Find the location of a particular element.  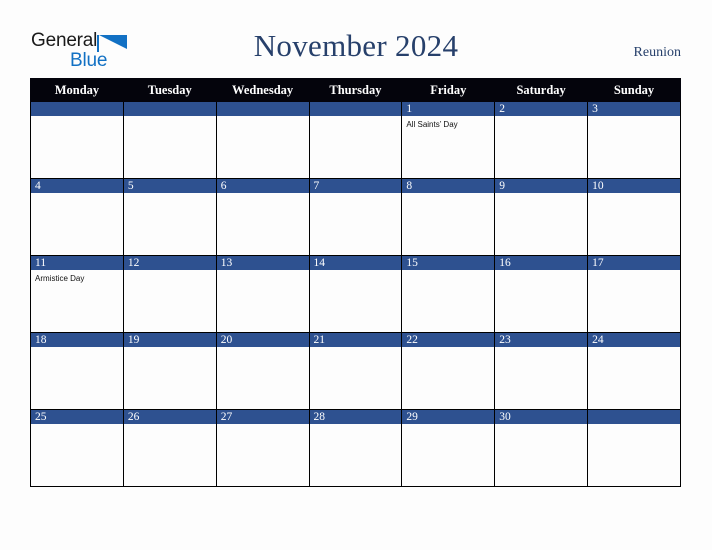

calendar-day-cell: 13 is located at coordinates (262, 294).